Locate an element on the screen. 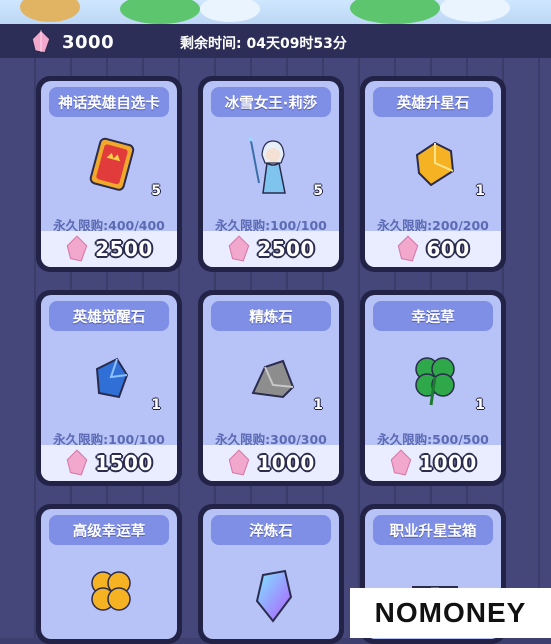 The width and height of the screenshot is (551, 644). item-title: 冰雪女王·莉莎 is located at coordinates (271, 102).